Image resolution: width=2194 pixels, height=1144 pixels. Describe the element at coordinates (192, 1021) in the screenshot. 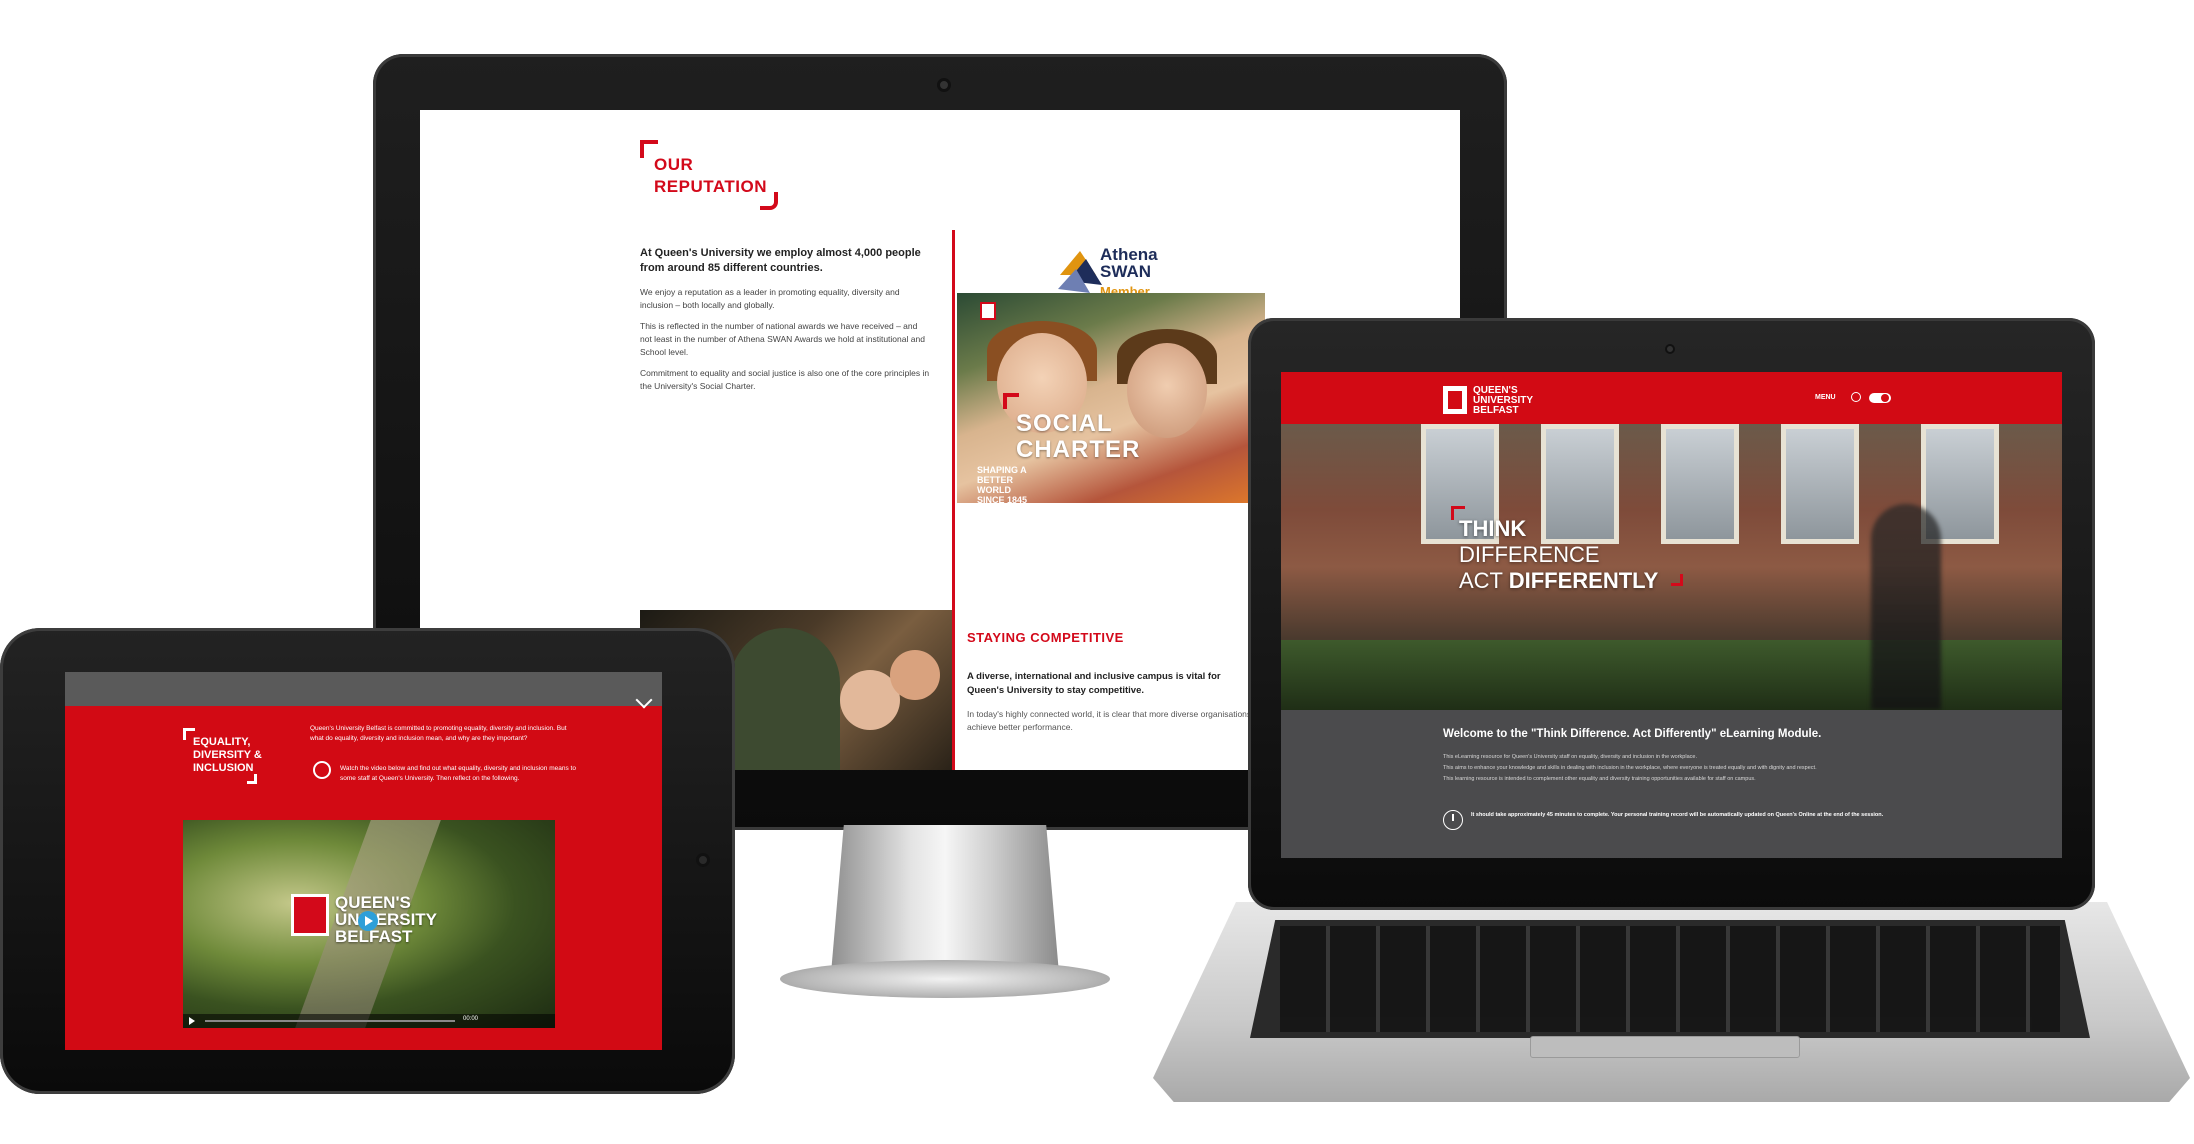

I see `play-small-icon` at that location.